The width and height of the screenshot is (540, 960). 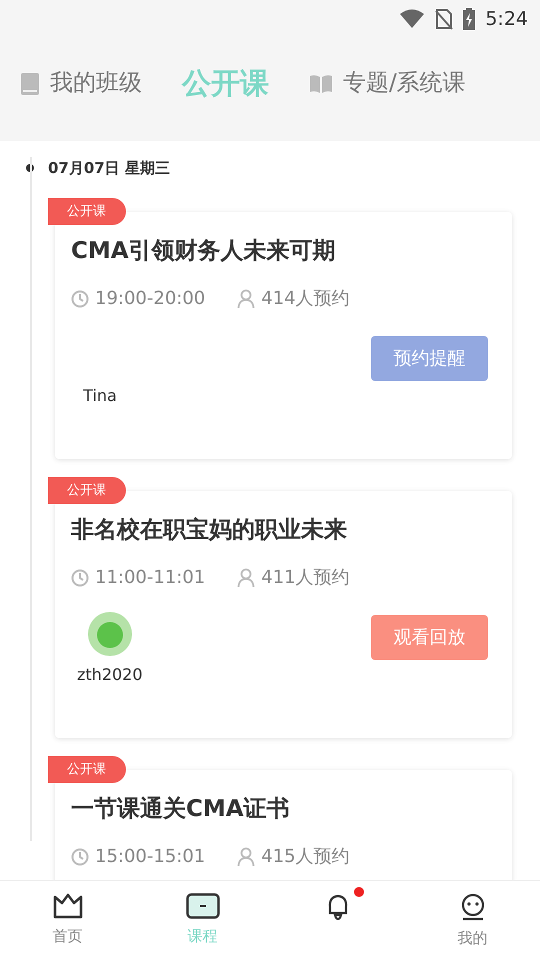 I want to click on booking-count: 411人预约, so click(x=305, y=578).